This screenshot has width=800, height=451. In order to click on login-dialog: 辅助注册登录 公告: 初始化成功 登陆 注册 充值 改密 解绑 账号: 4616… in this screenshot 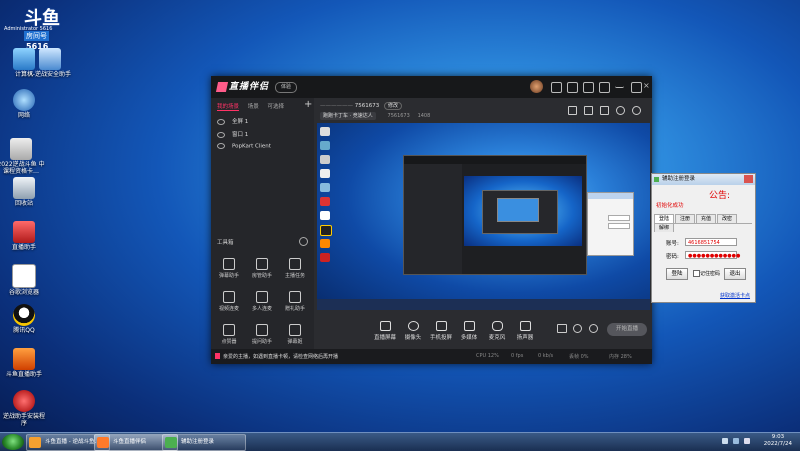, I will do `click(703, 238)`.